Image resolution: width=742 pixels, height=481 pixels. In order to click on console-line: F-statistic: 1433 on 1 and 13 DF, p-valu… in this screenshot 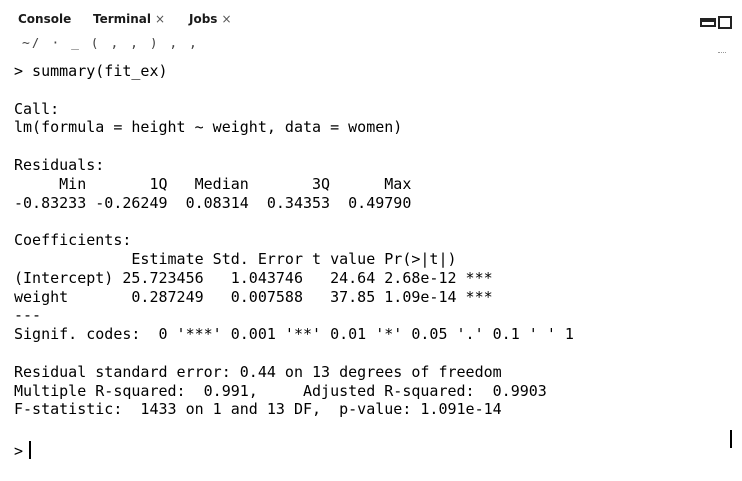, I will do `click(258, 409)`.